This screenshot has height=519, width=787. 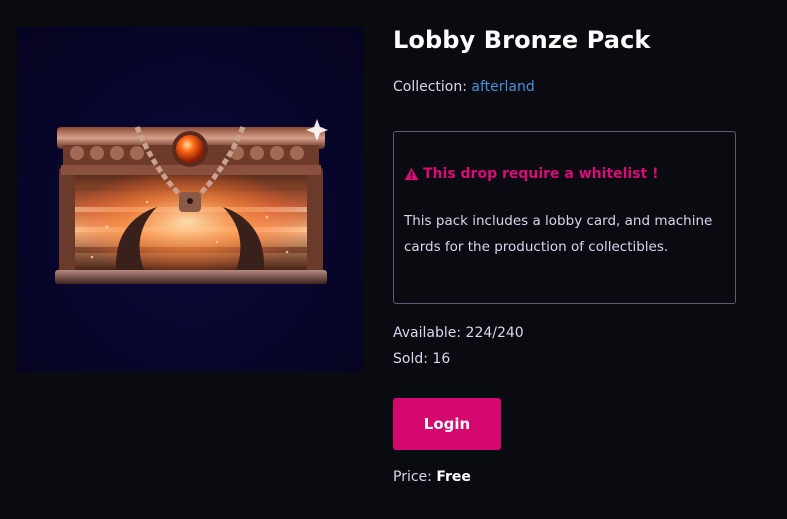 I want to click on price-value: Free, so click(x=453, y=477).